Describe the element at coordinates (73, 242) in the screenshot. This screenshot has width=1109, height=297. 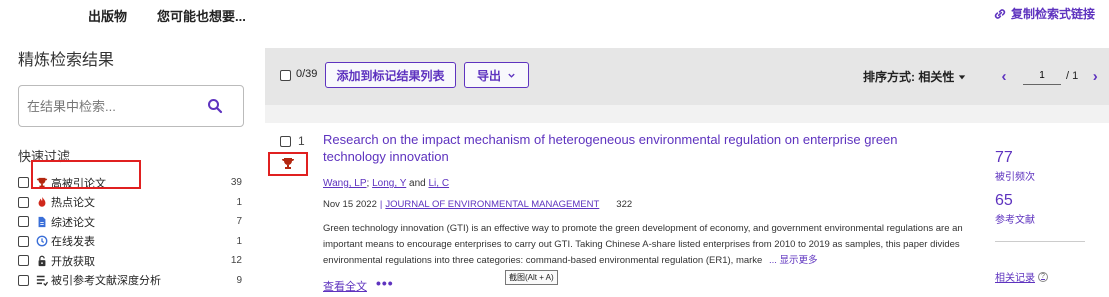
I see `filter-label: 在线发表` at that location.